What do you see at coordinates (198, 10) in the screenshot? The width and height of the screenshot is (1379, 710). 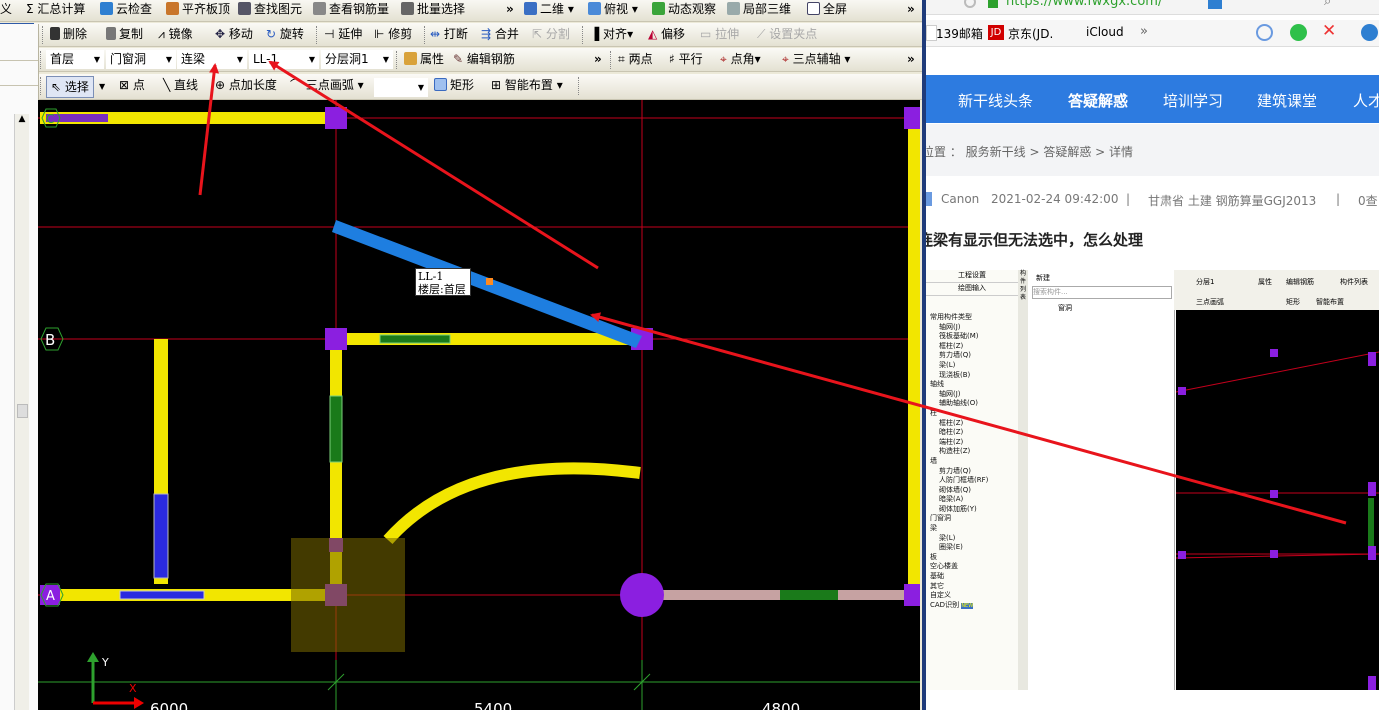 I see `align-slab-button: 平齐板顶` at bounding box center [198, 10].